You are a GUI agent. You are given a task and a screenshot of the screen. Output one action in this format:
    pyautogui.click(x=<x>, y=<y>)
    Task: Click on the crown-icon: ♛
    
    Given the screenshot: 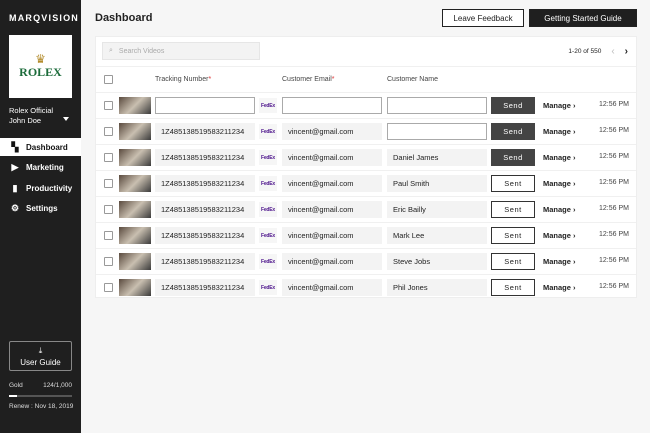 What is the action you would take?
    pyautogui.click(x=40, y=59)
    